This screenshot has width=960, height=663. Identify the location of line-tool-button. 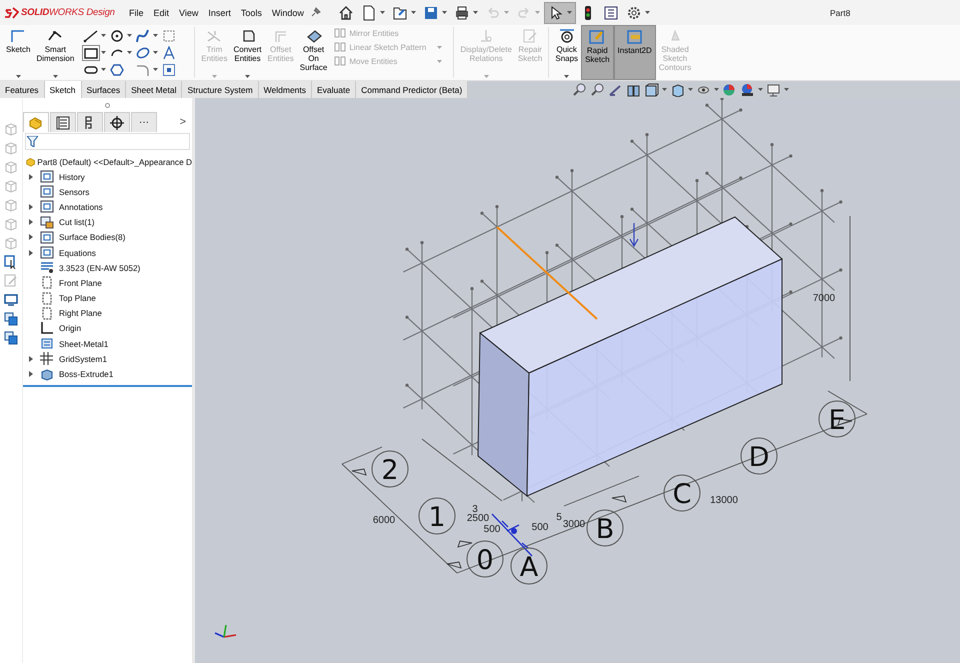
(95, 35).